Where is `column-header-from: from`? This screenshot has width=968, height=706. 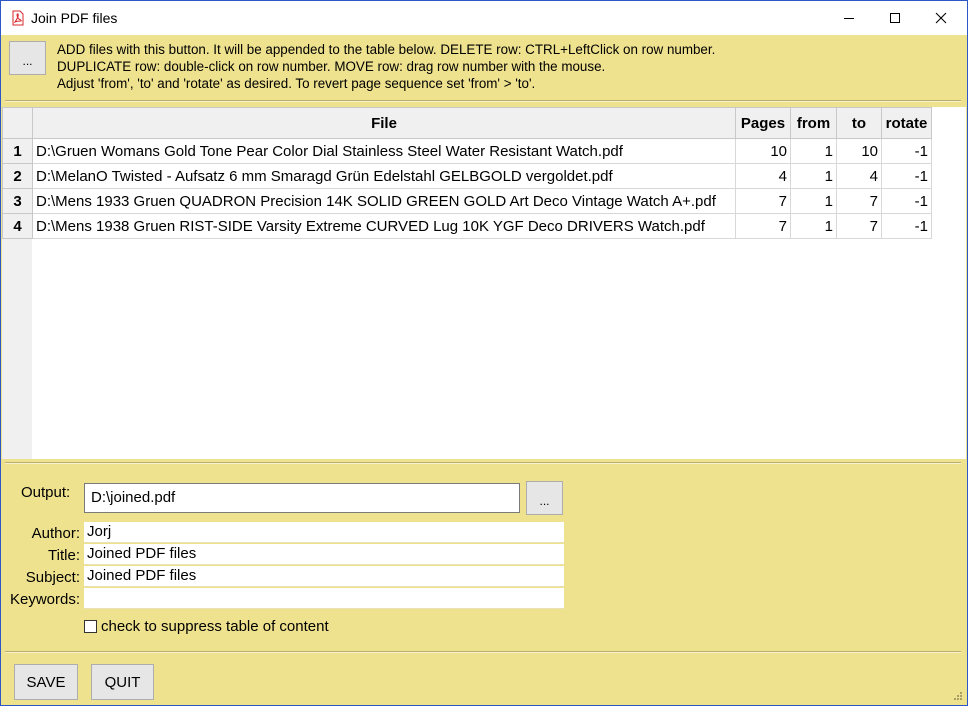 column-header-from: from is located at coordinates (813, 123).